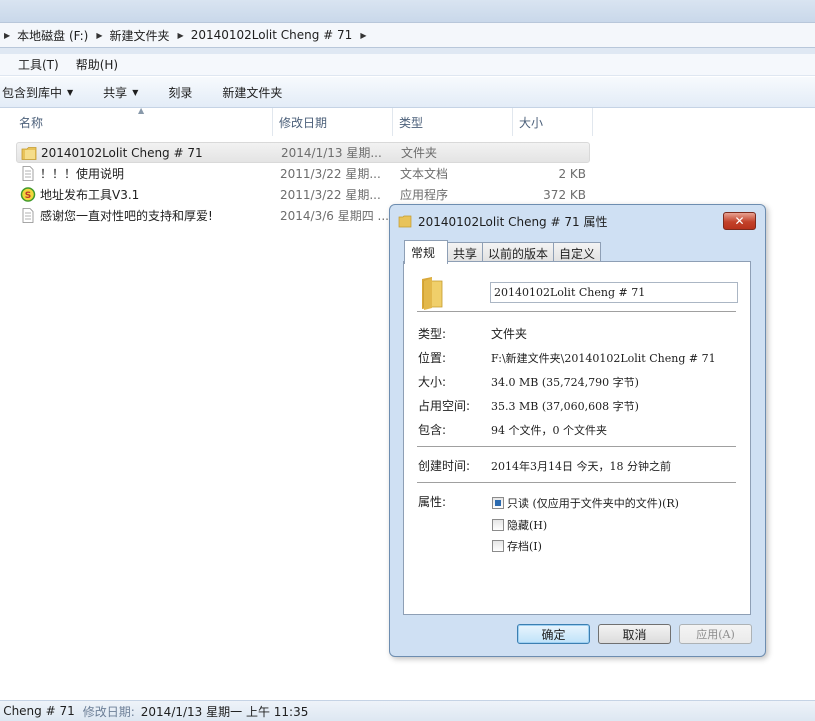 Image resolution: width=815 pixels, height=721 pixels. What do you see at coordinates (432, 502) in the screenshot?
I see `attributes-label: 属性:` at bounding box center [432, 502].